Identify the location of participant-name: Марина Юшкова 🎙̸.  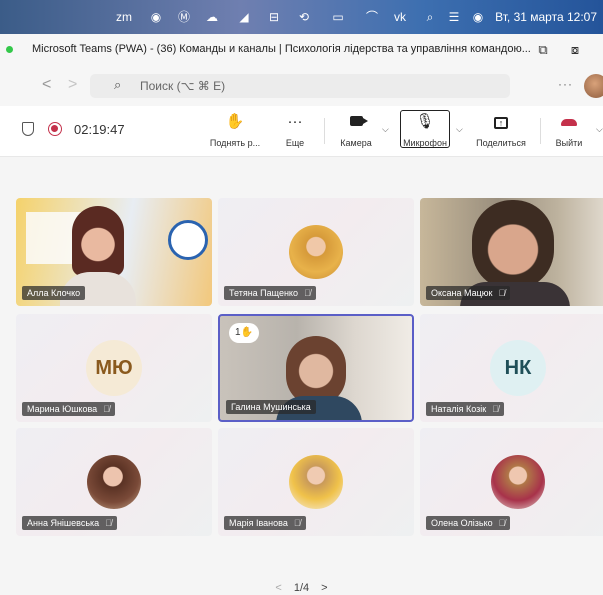
(68, 409).